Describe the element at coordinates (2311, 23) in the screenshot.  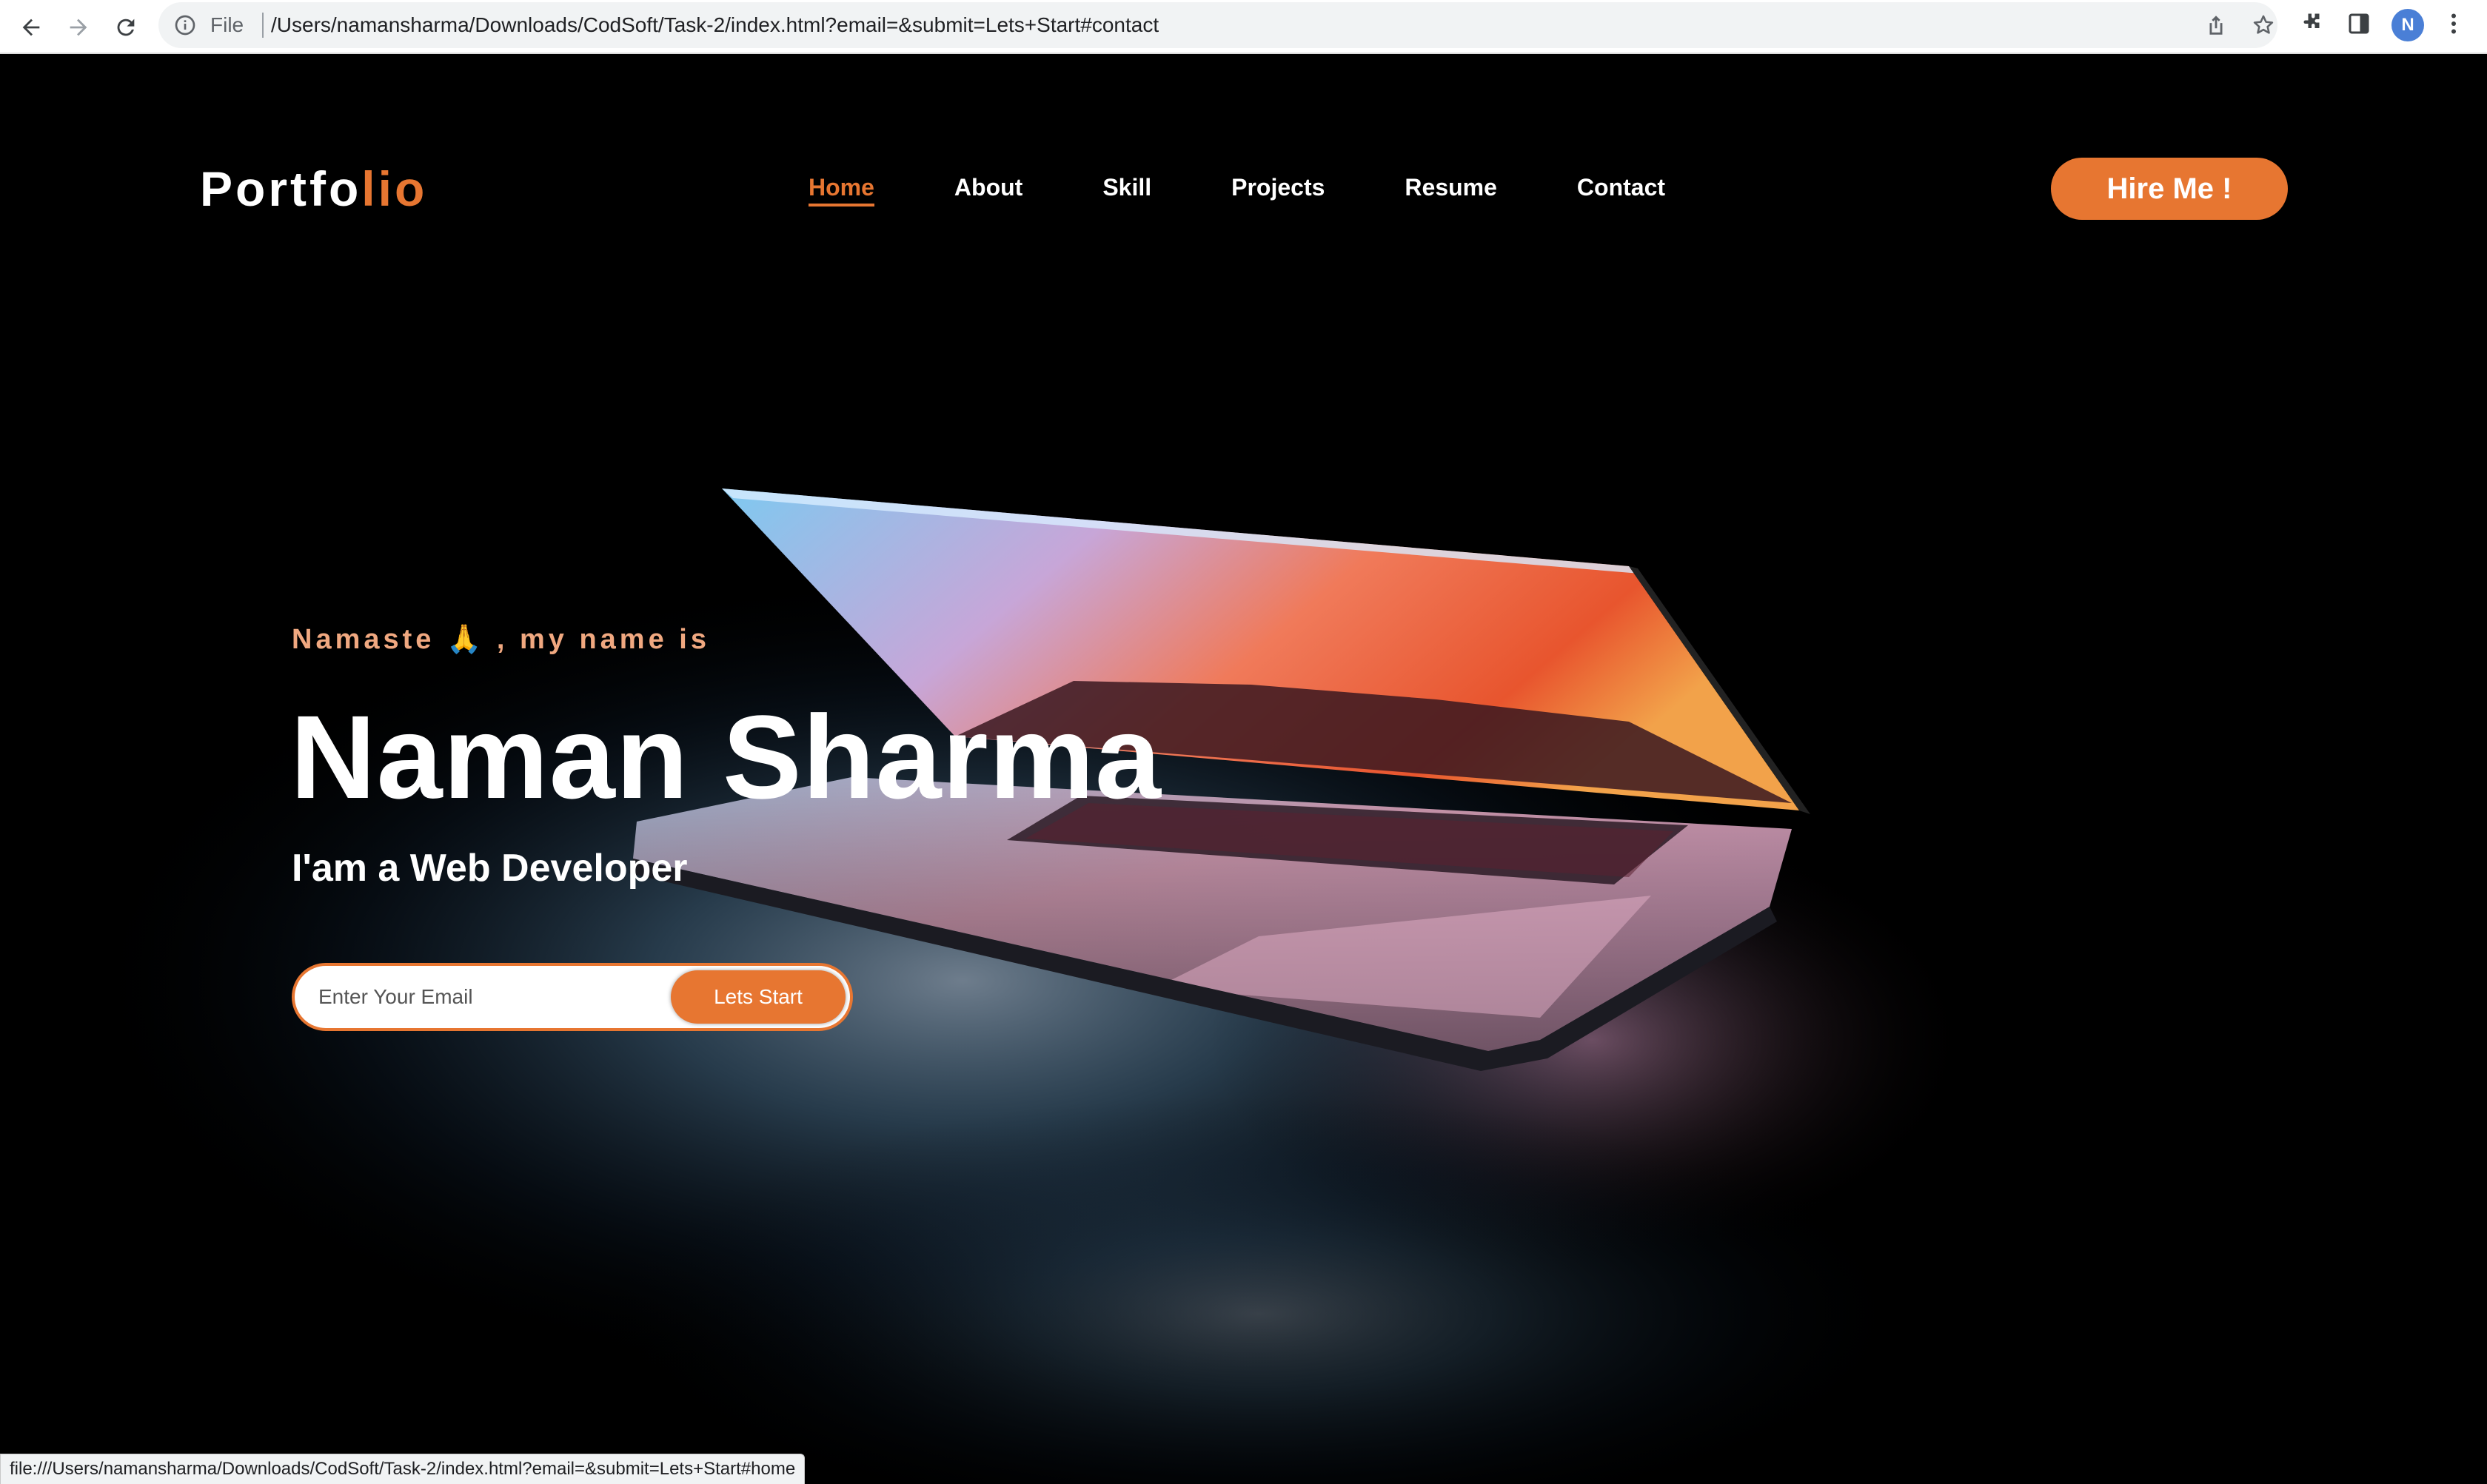
I see `extensions-puzzle-icon` at that location.